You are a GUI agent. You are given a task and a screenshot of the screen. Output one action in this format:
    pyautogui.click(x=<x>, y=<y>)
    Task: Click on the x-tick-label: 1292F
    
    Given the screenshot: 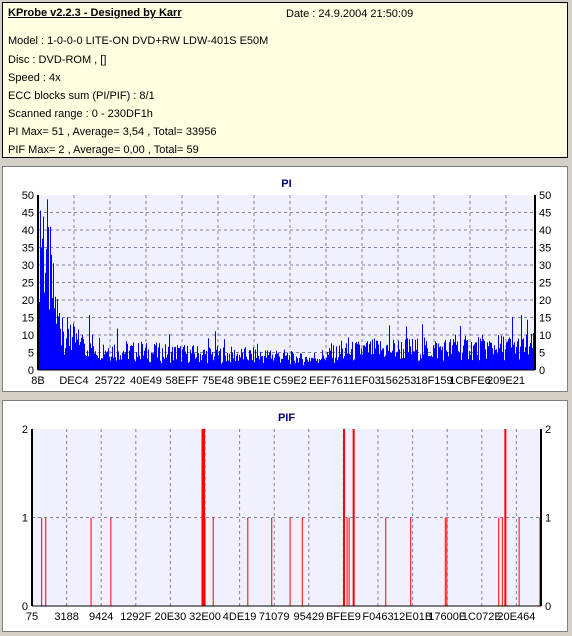 What is the action you would take?
    pyautogui.click(x=135, y=617)
    